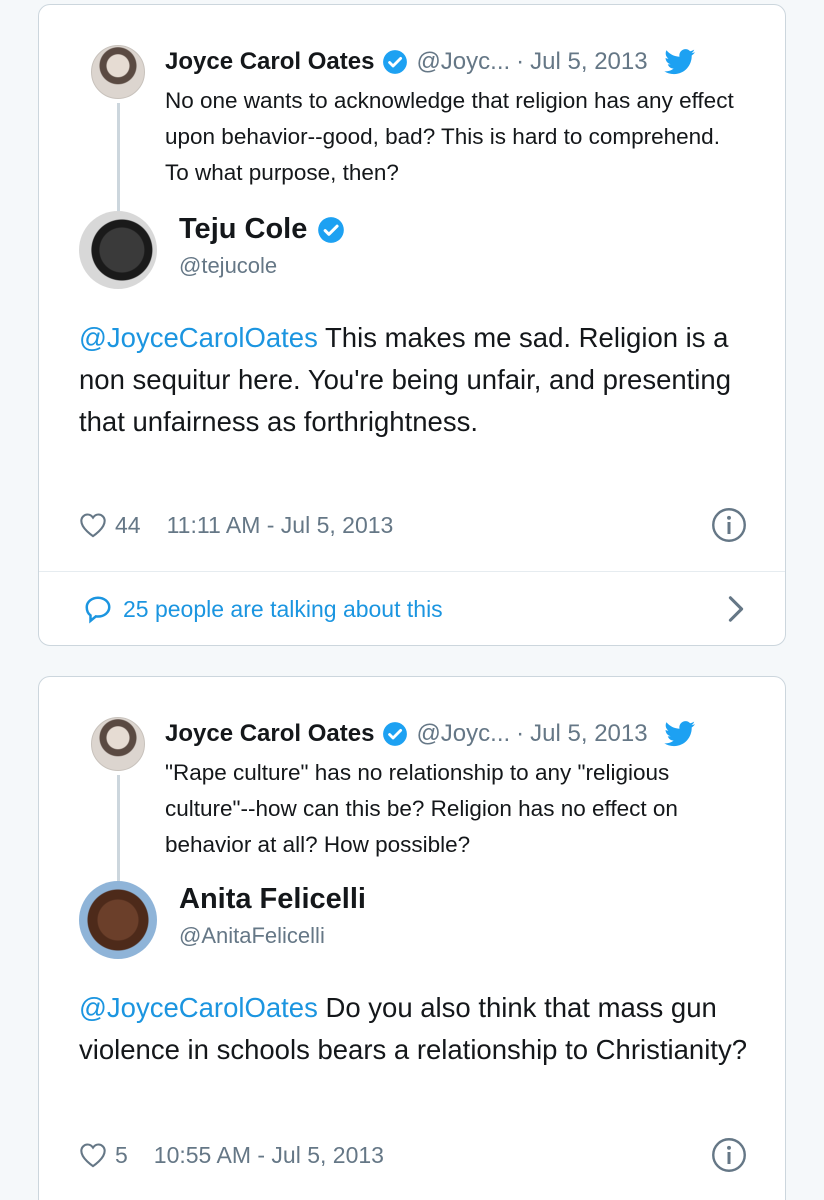 This screenshot has height=1200, width=824. I want to click on tweet-meta: 44 11:11 AM - Jul 5, 2013, so click(413, 525).